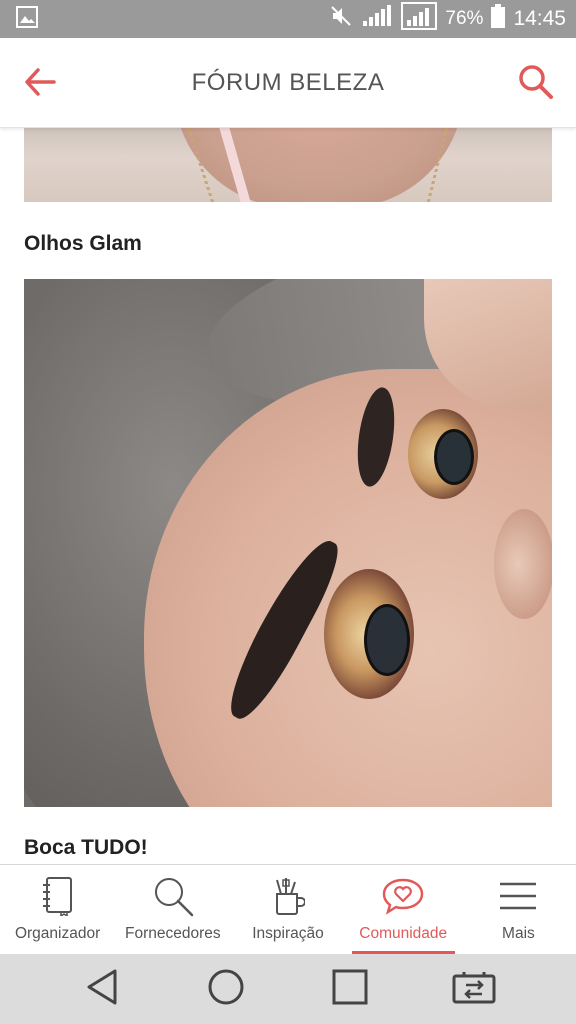  I want to click on nav-item-comunidade: Comunidade, so click(403, 909).